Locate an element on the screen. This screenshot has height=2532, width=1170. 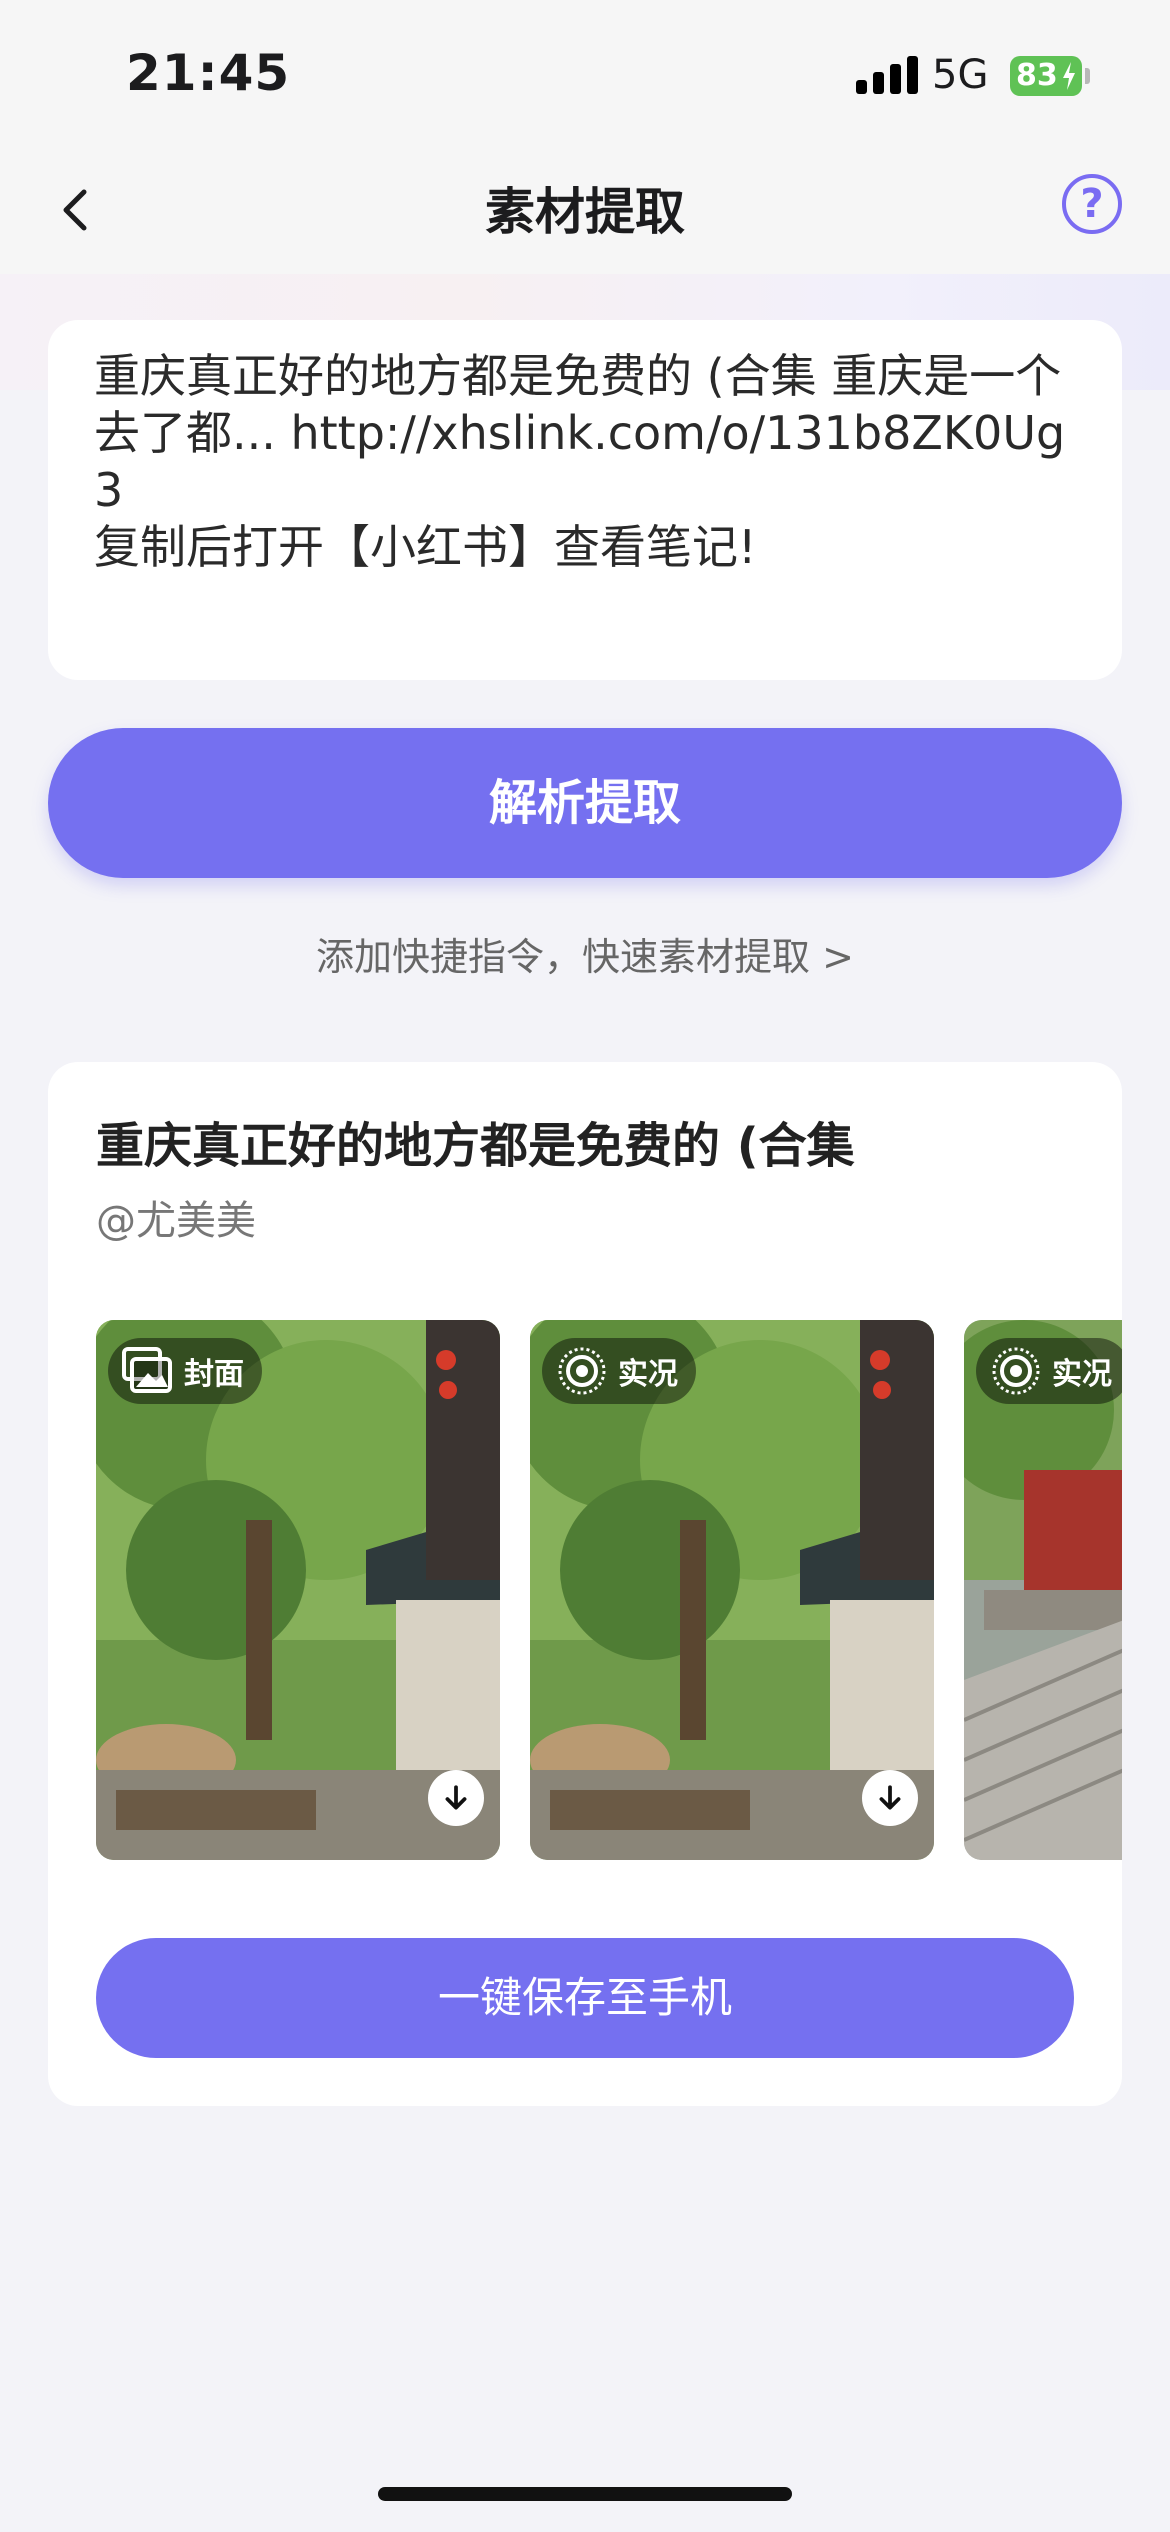
status-bar: 21:45 5G 83 is located at coordinates (585, 75).